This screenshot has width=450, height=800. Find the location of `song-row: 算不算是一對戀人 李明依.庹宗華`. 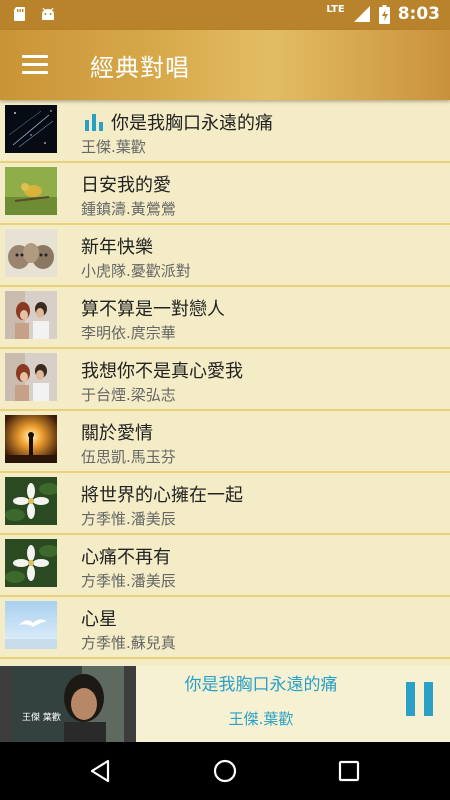

song-row: 算不算是一對戀人 李明依.庹宗華 is located at coordinates (225, 318).